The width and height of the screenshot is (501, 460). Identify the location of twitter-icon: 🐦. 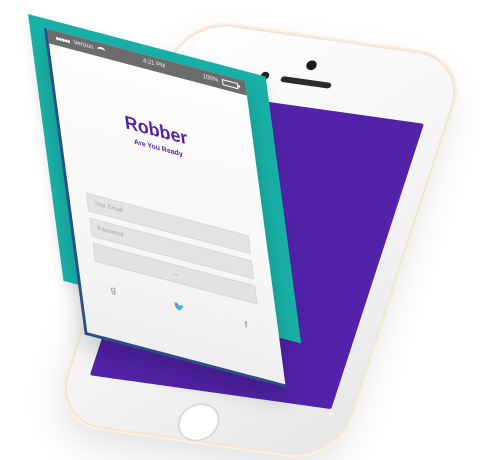
(180, 307).